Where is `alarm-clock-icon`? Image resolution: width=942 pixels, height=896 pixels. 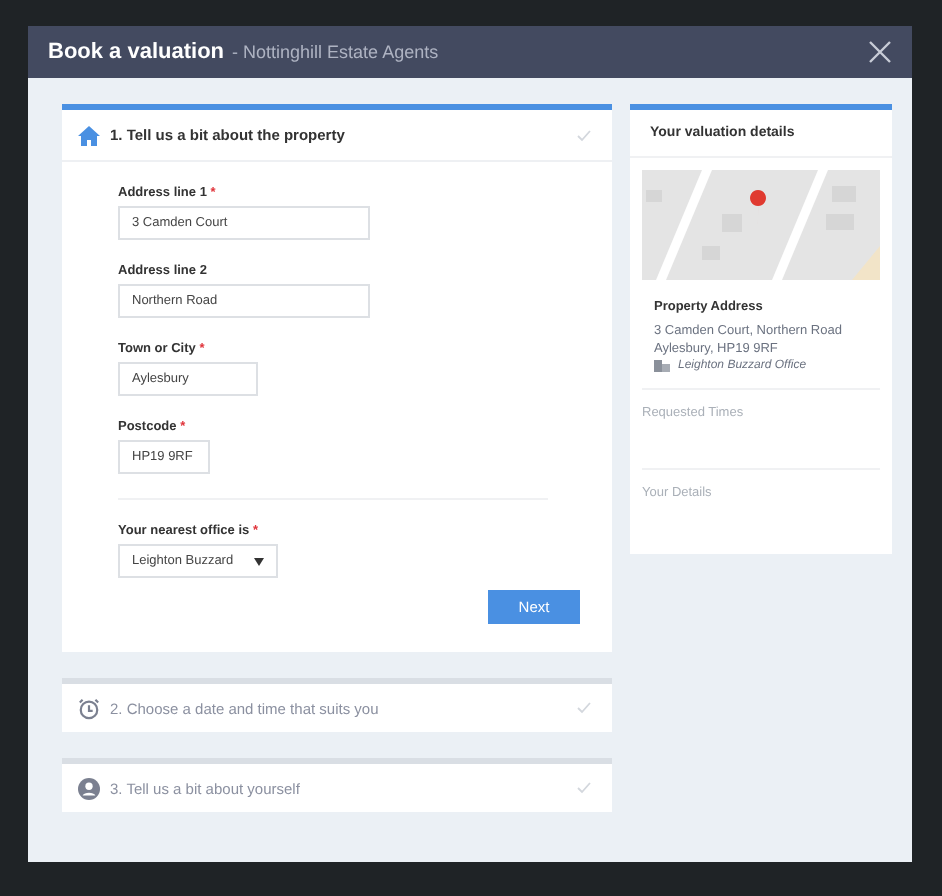 alarm-clock-icon is located at coordinates (89, 708).